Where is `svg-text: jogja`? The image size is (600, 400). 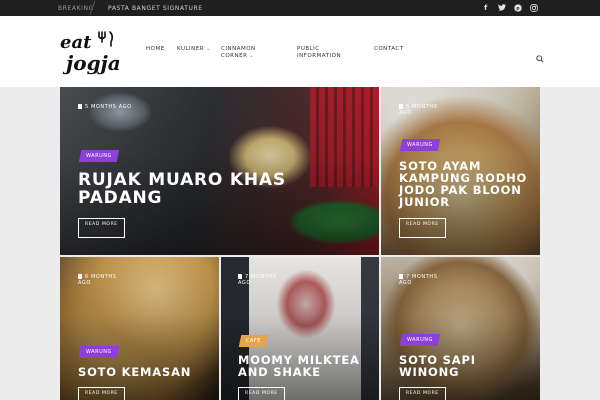 svg-text: jogja is located at coordinates (91, 63).